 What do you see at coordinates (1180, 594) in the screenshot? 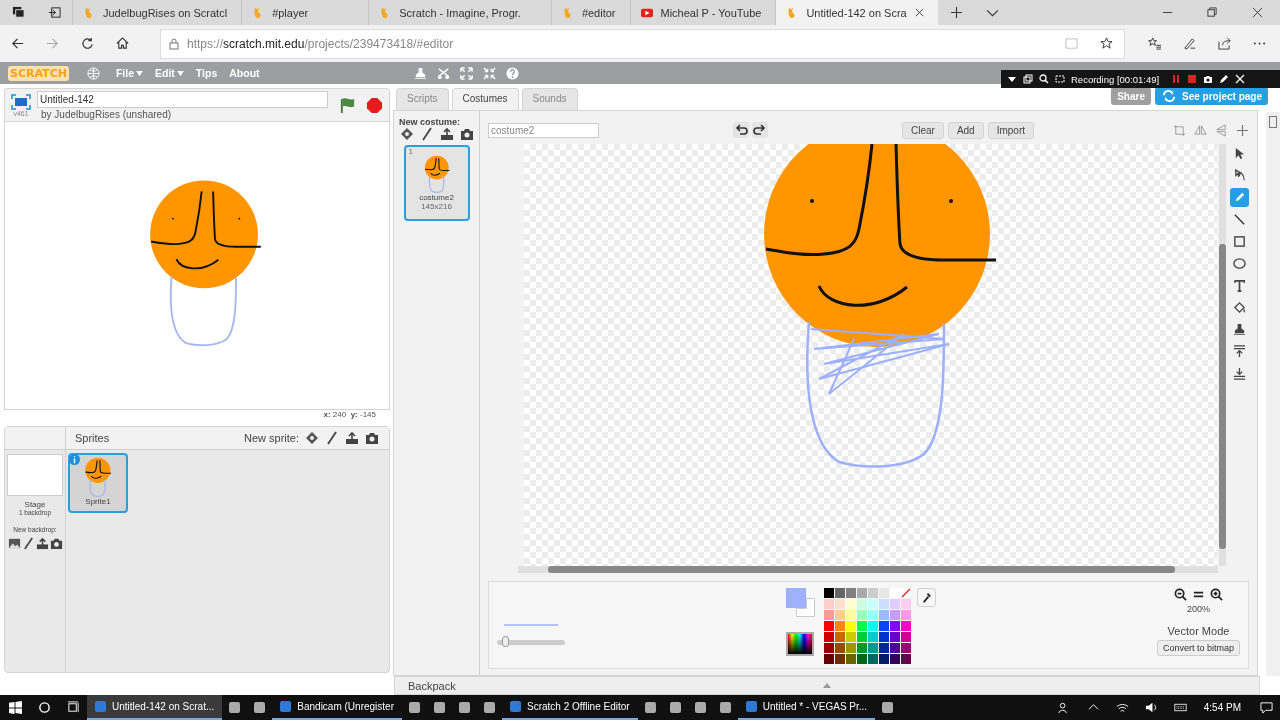
I see `zoom-out-icon` at bounding box center [1180, 594].